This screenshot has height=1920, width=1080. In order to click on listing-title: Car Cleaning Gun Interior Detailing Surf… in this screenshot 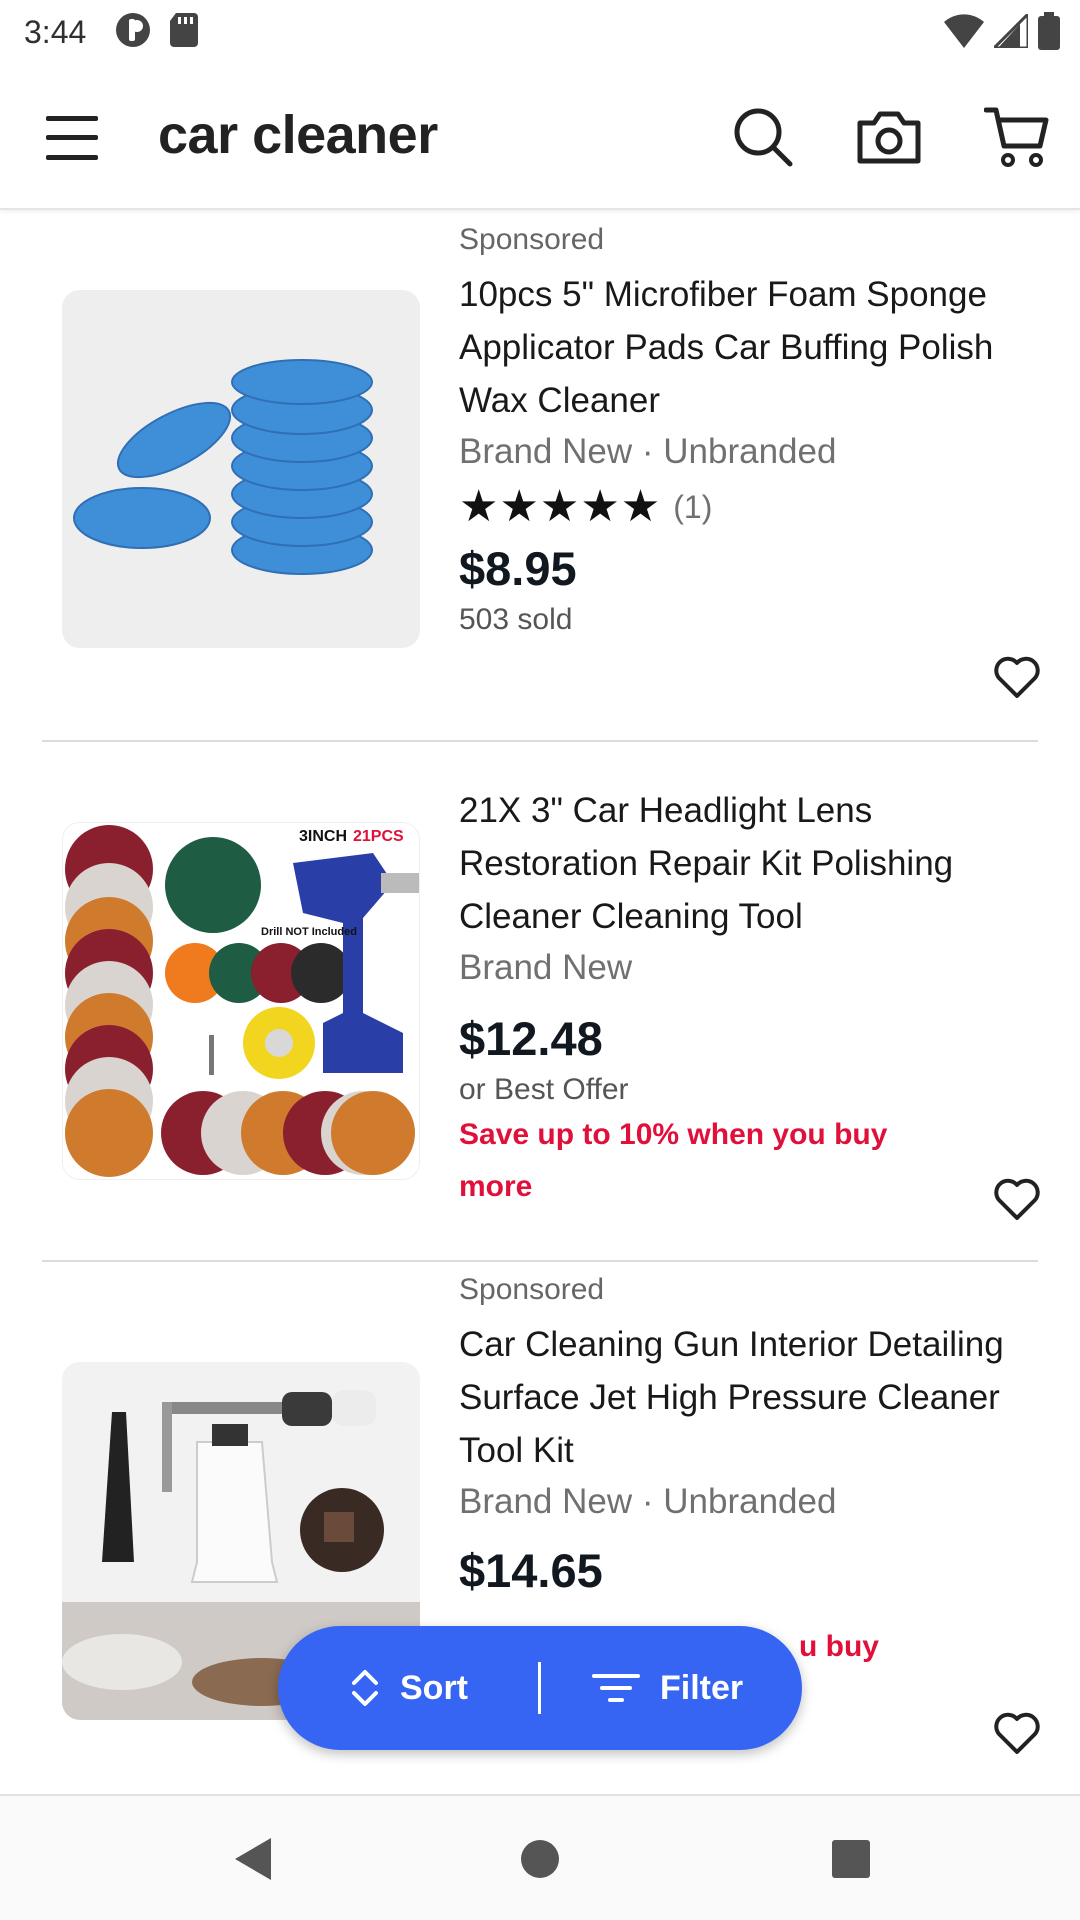, I will do `click(749, 1397)`.